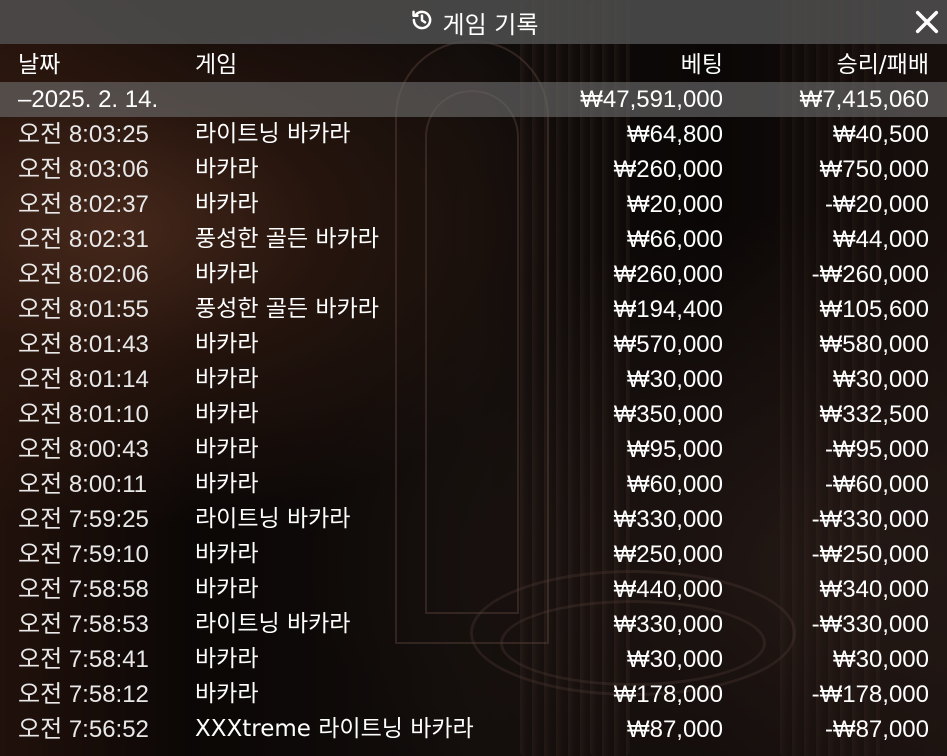  Describe the element at coordinates (473, 169) in the screenshot. I see `history-row: 오전 8:03:06 바카라 ₩260,000 ₩750,000` at that location.